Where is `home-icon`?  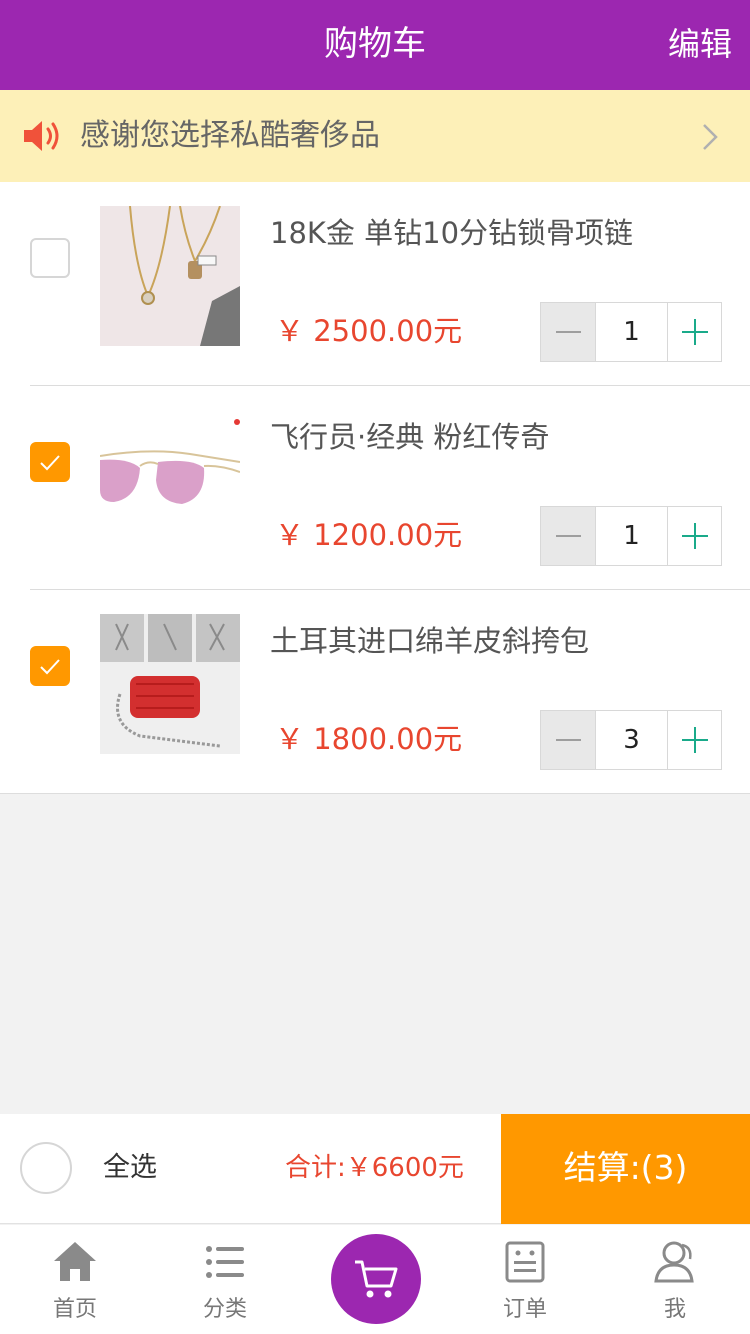 home-icon is located at coordinates (75, 1261).